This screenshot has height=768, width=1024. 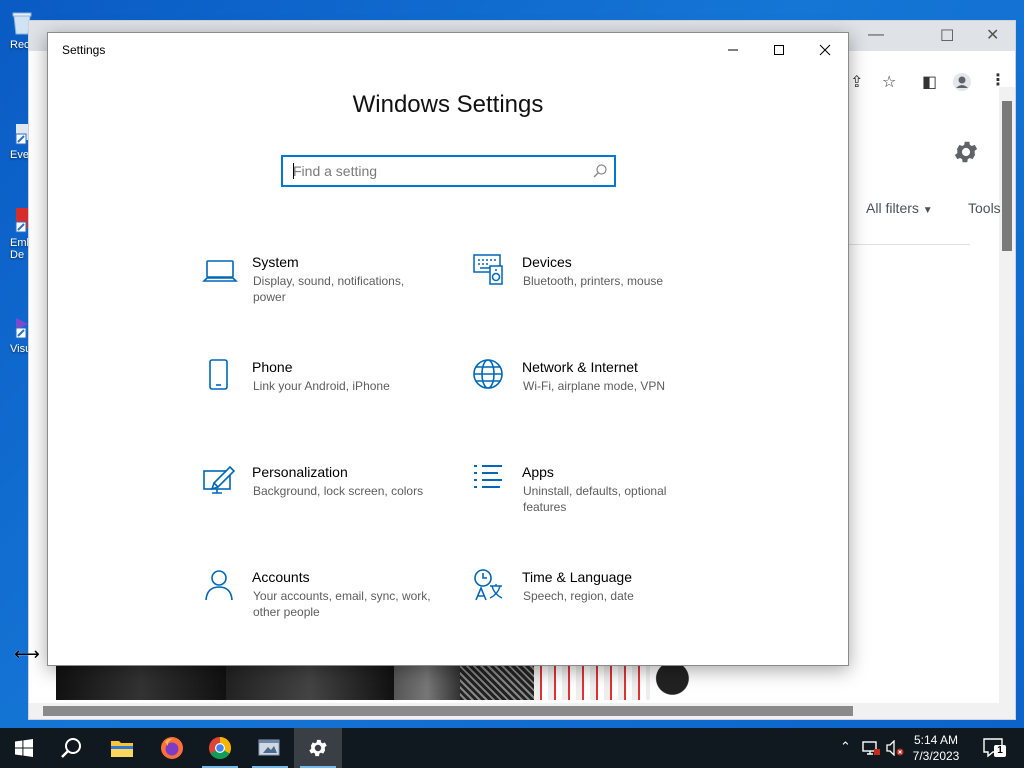 What do you see at coordinates (321, 386) in the screenshot?
I see `category-description: Link your Android, iPhone` at bounding box center [321, 386].